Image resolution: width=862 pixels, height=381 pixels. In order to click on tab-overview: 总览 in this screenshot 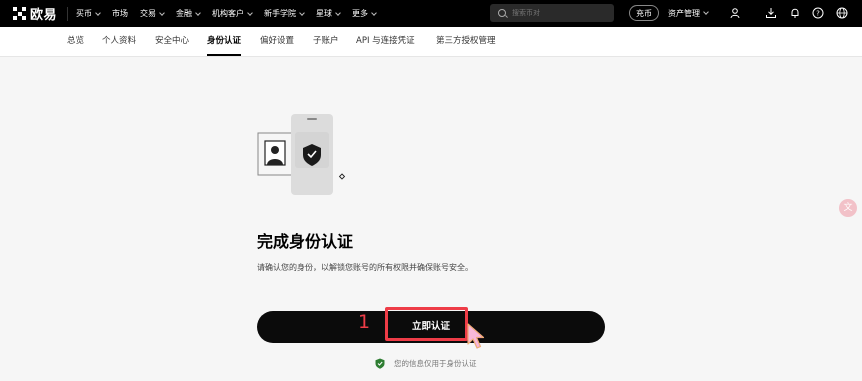, I will do `click(75, 41)`.